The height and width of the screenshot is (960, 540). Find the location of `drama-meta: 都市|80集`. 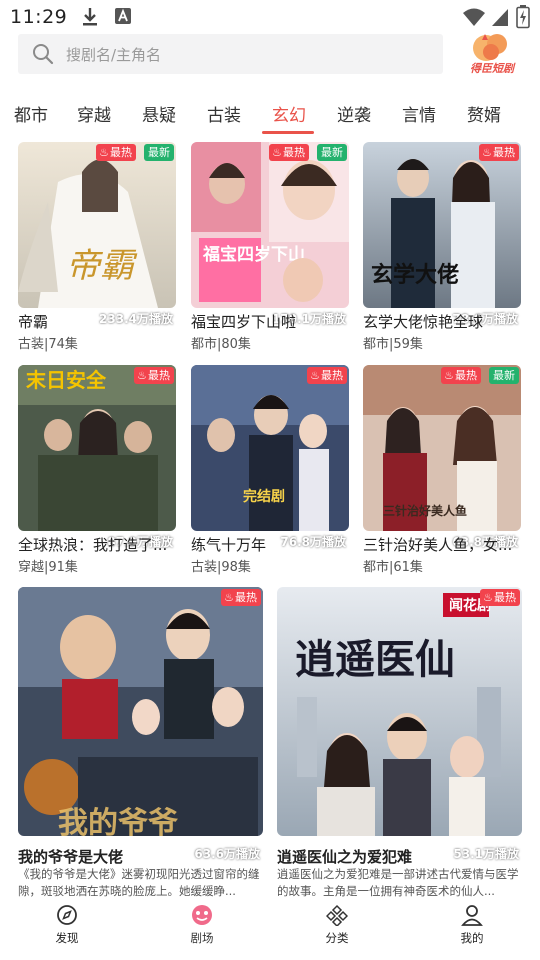

drama-meta: 都市|80集 is located at coordinates (221, 344).